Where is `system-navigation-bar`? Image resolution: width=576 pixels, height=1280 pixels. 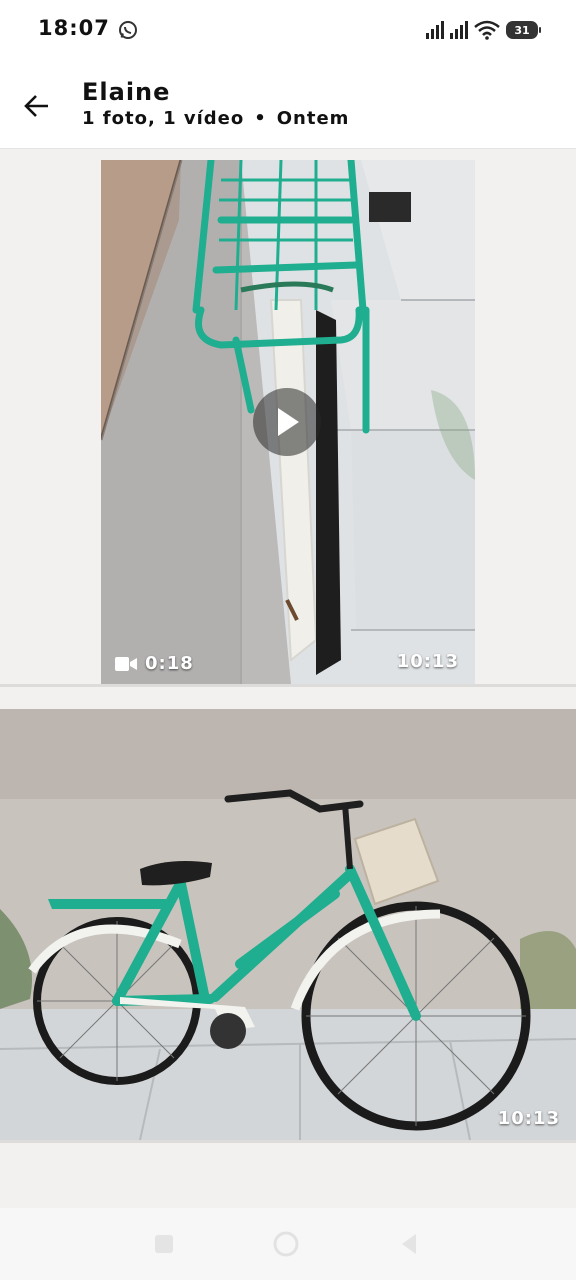
system-navigation-bar is located at coordinates (288, 1244).